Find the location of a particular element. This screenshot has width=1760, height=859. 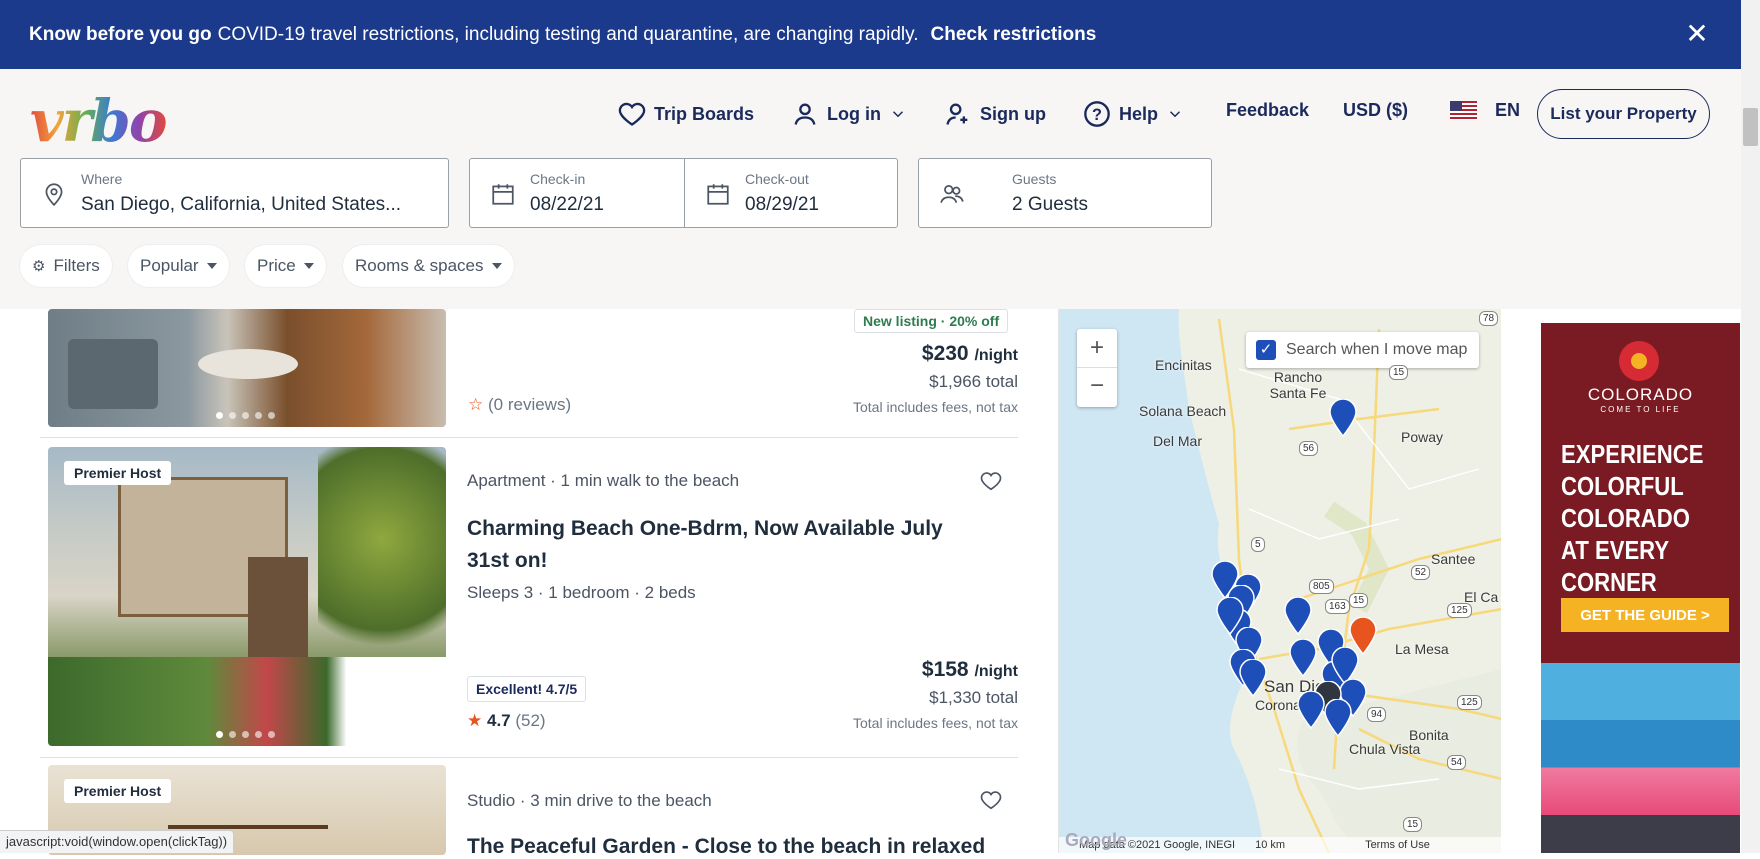

check-in-value: 08/22/21 is located at coordinates (567, 204).